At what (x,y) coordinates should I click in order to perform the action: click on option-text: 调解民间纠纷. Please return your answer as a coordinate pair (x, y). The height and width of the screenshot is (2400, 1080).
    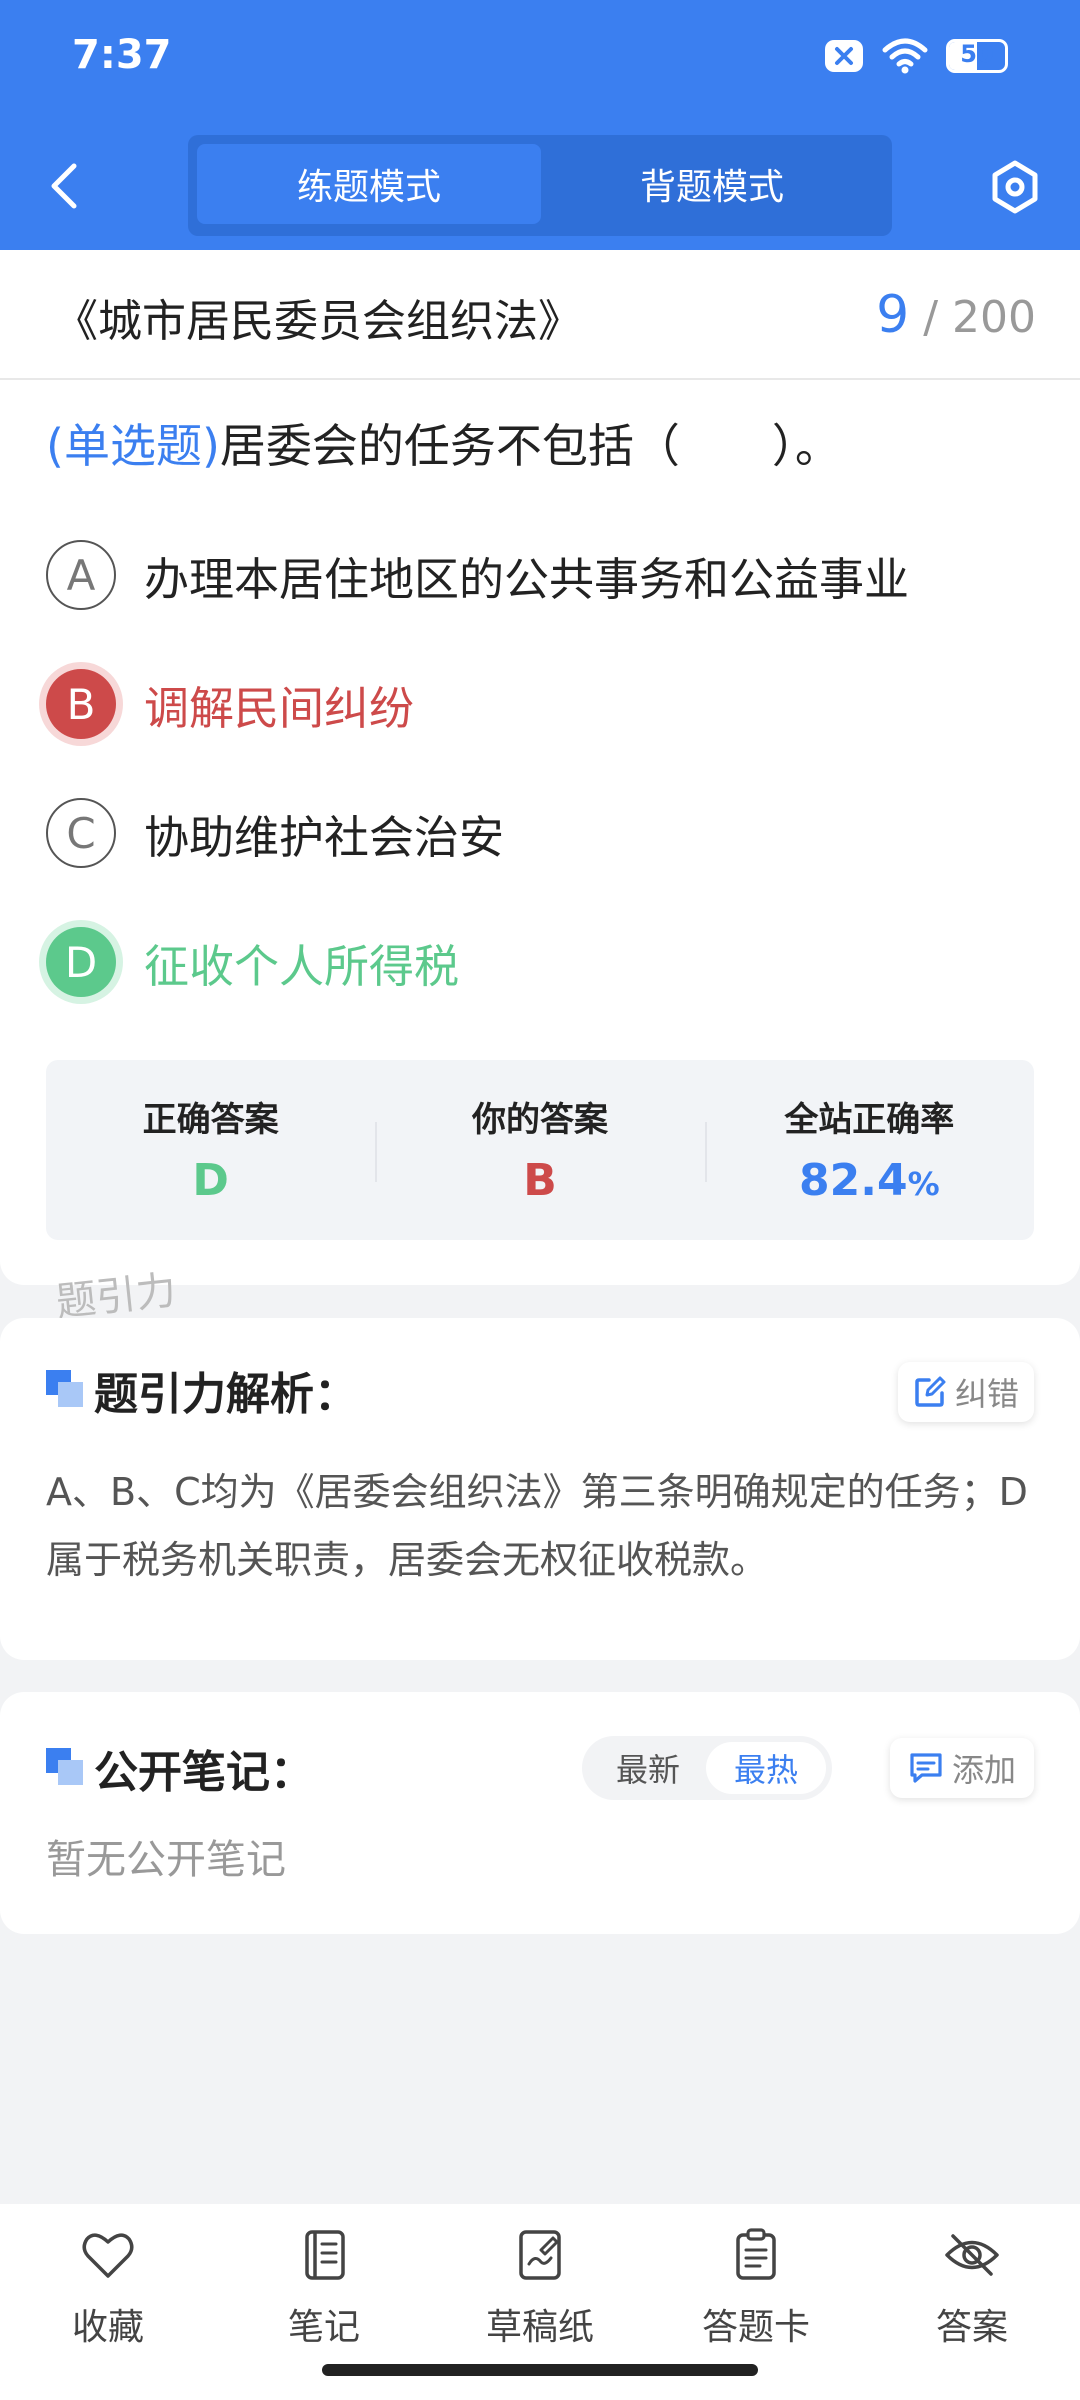
    Looking at the image, I should click on (279, 708).